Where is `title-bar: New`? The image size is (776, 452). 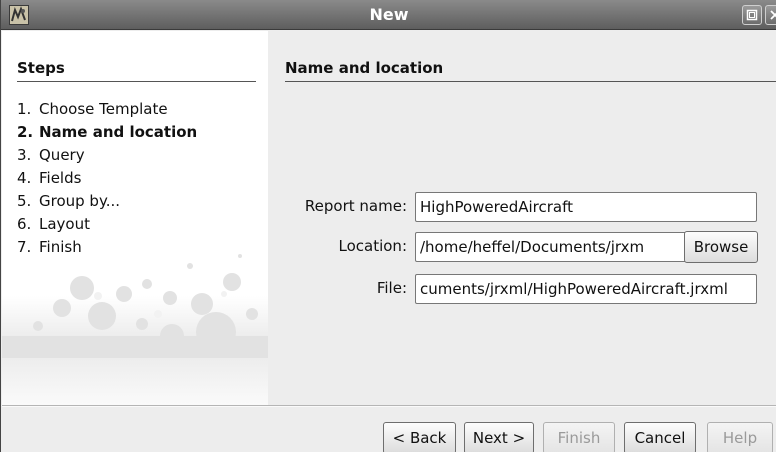
title-bar: New is located at coordinates (388, 15).